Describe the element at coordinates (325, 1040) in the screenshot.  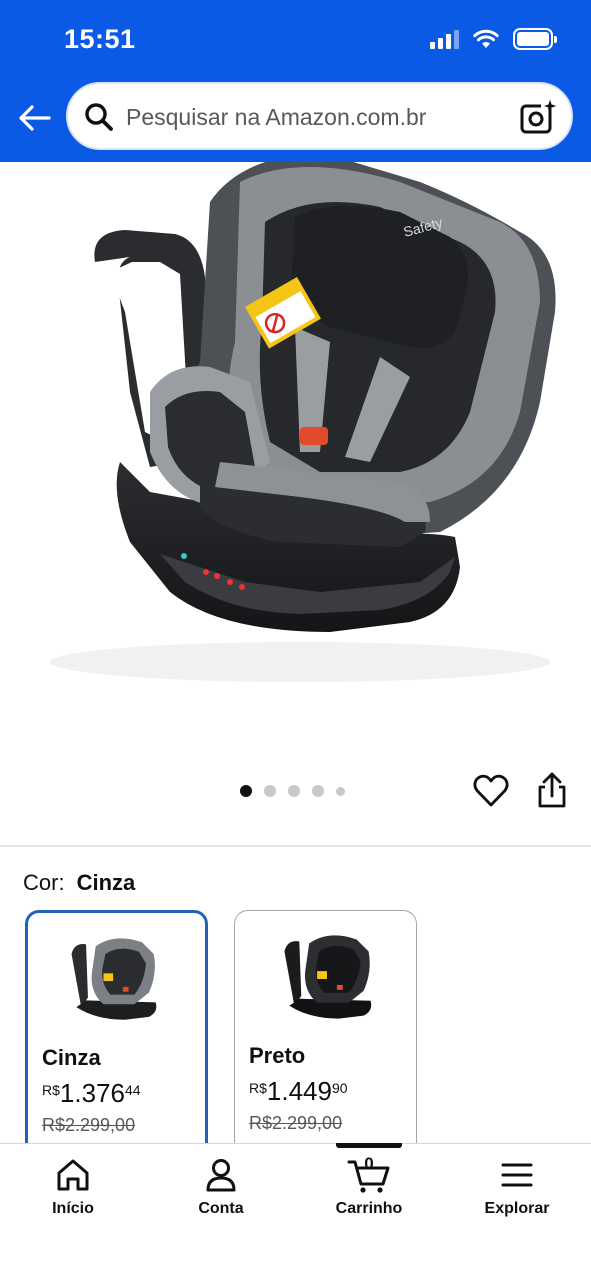
I see `color-variant-preto: Preto R$ 1.449 90 R$2.299,00` at that location.